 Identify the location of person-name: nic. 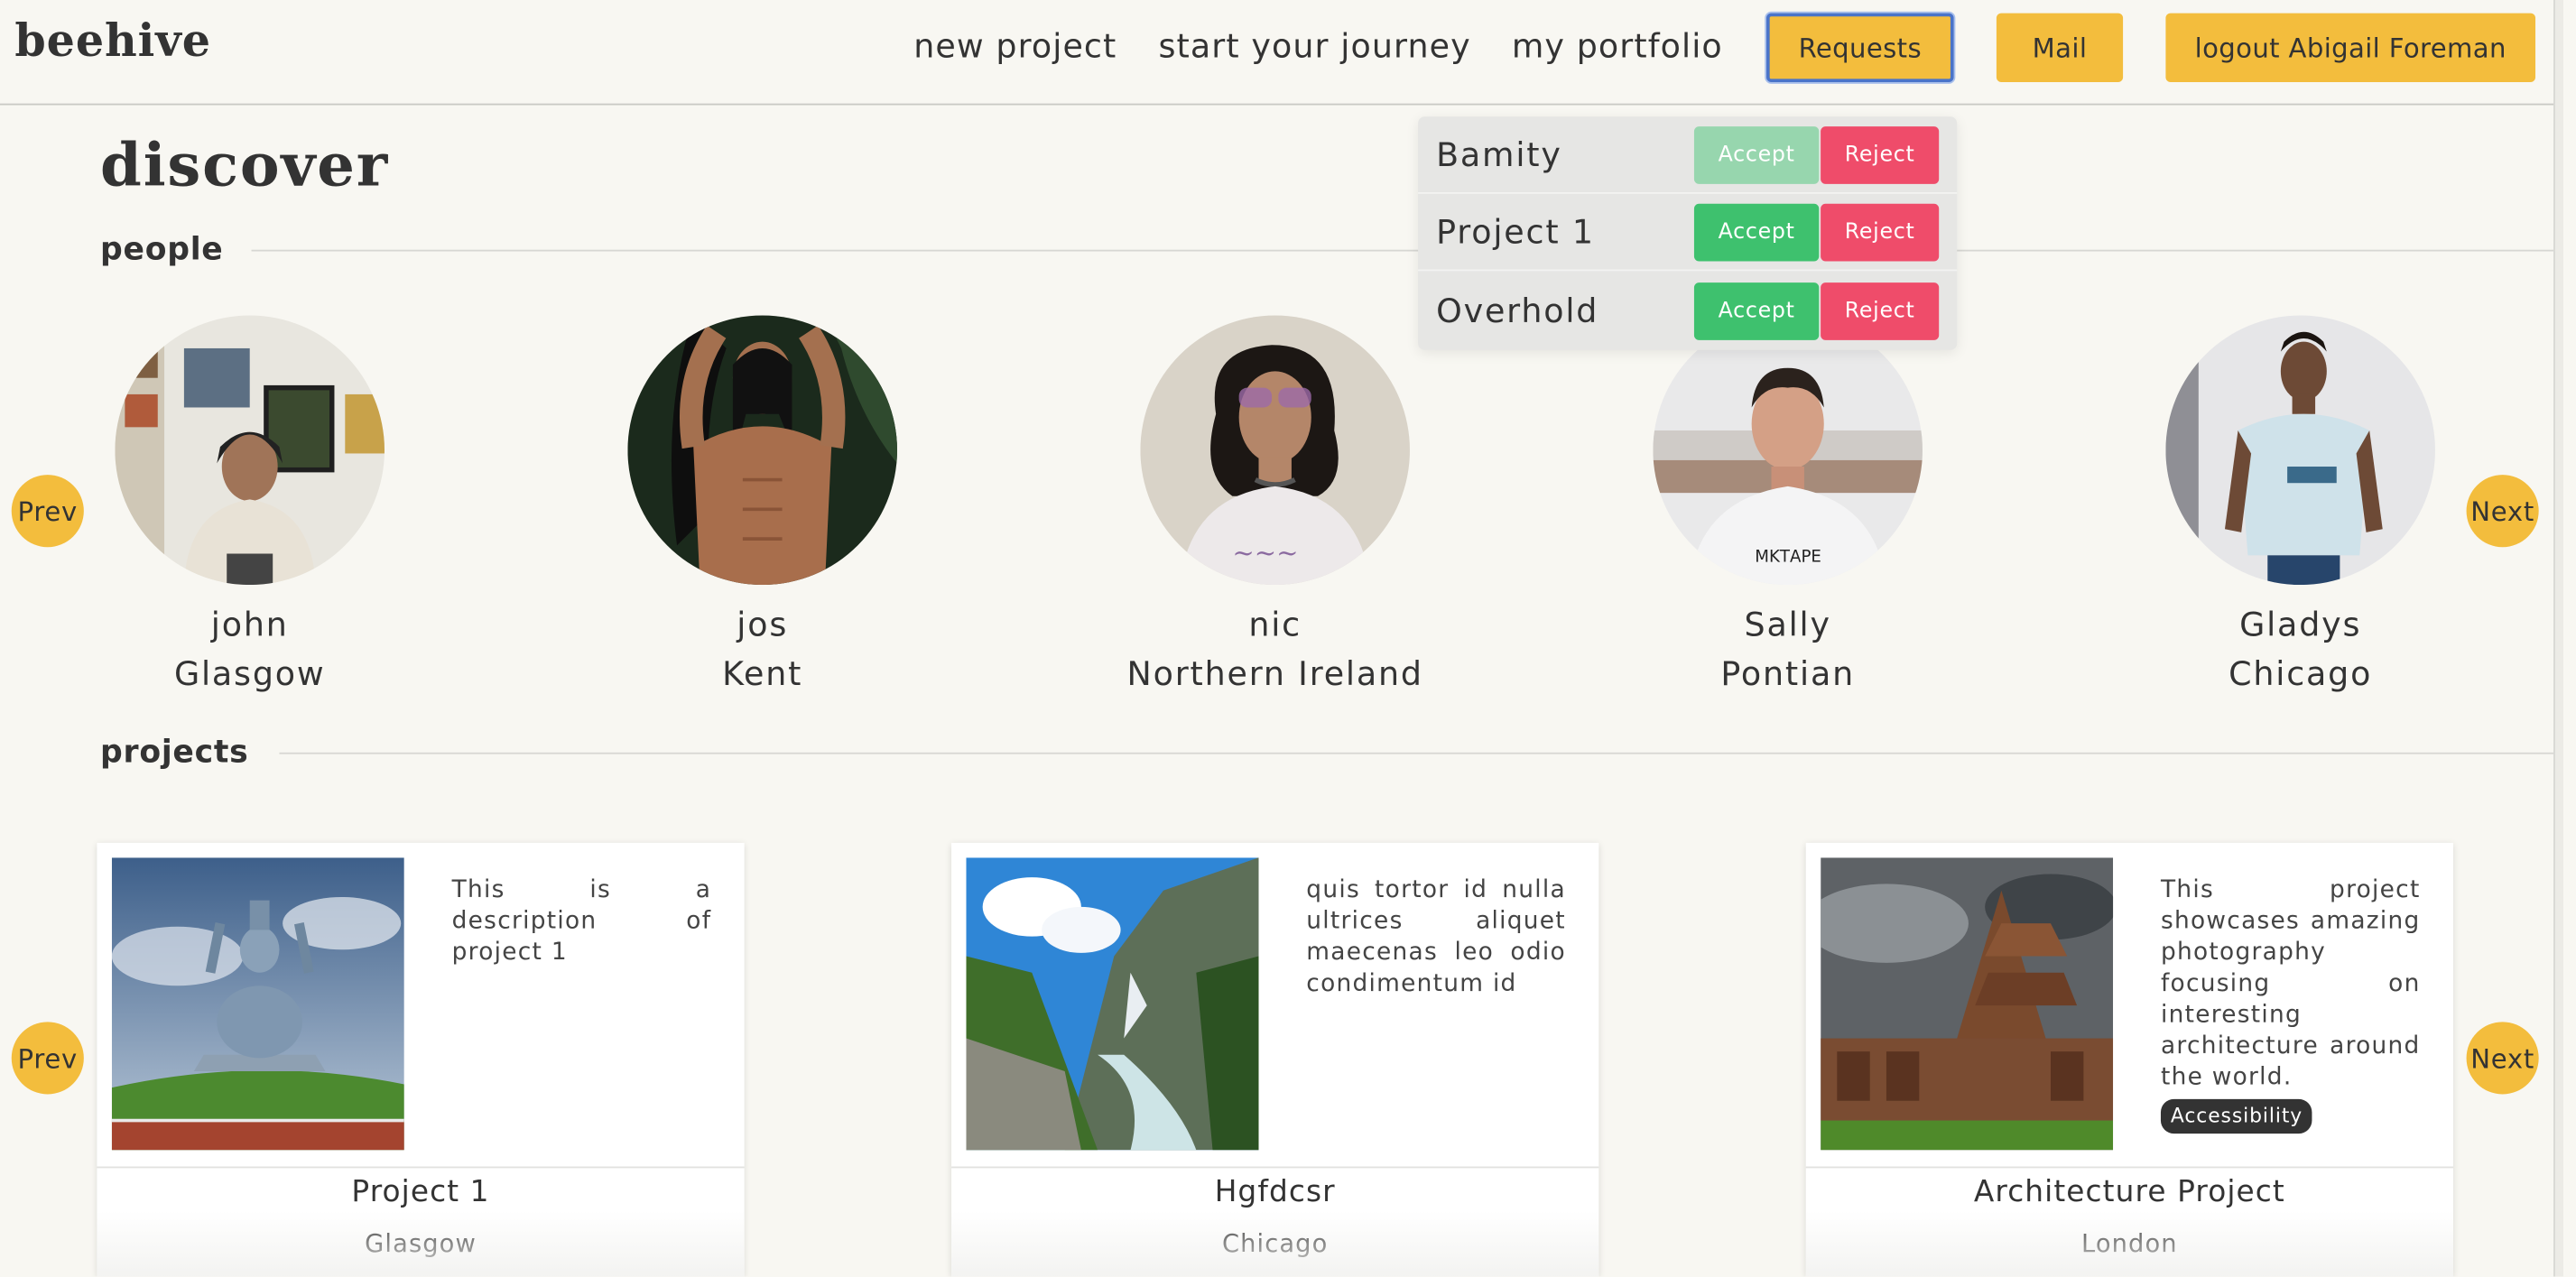
(1275, 624).